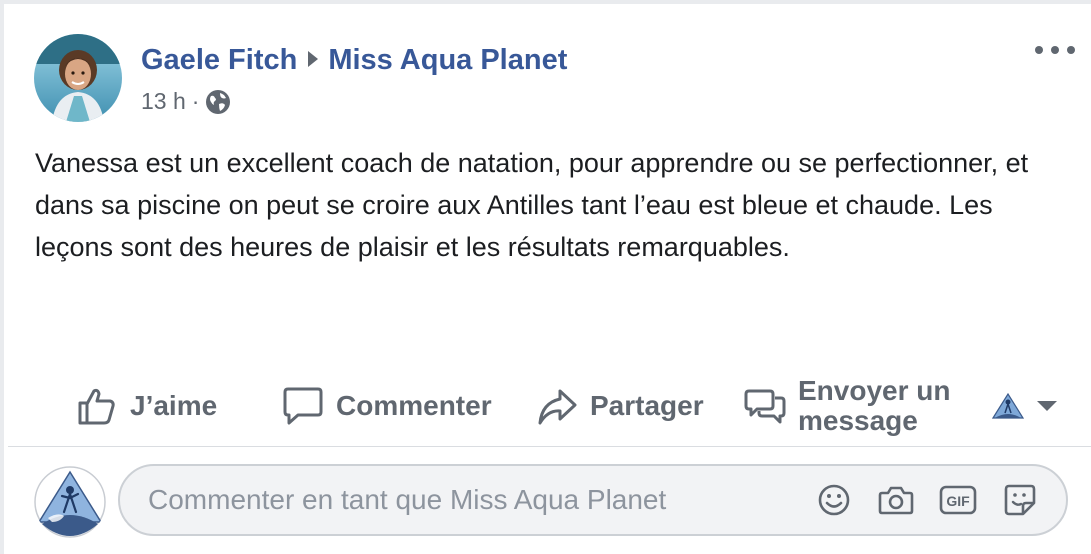  Describe the element at coordinates (468, 500) in the screenshot. I see `comment-input` at that location.